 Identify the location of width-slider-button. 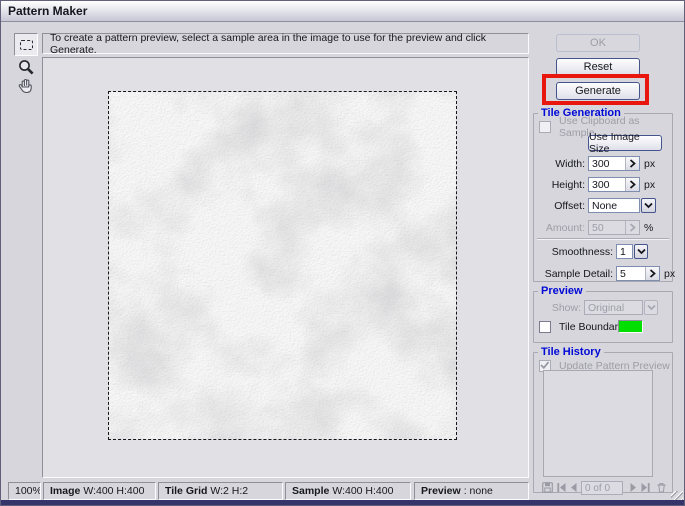
(632, 163).